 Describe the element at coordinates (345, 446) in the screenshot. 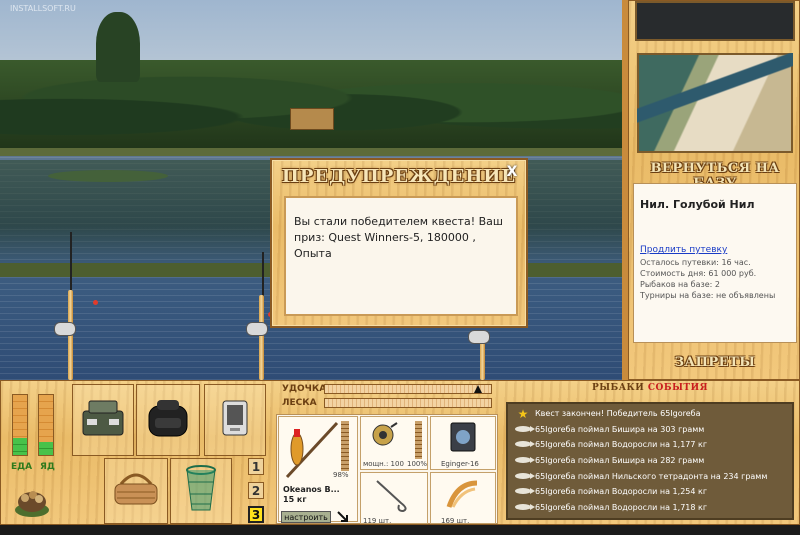

I see `rod-wear-bar` at that location.